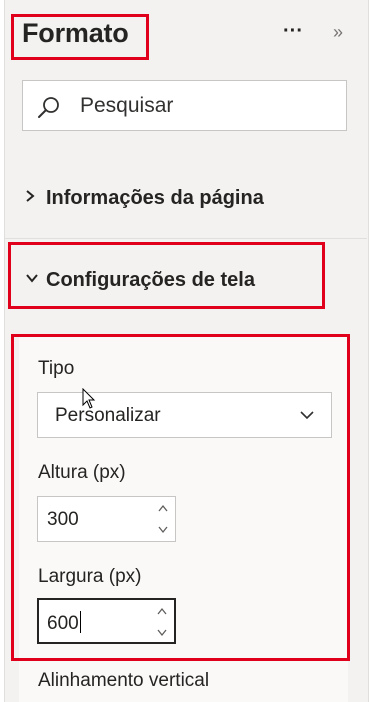 This screenshot has width=371, height=702. I want to click on more-options-button: ···, so click(293, 33).